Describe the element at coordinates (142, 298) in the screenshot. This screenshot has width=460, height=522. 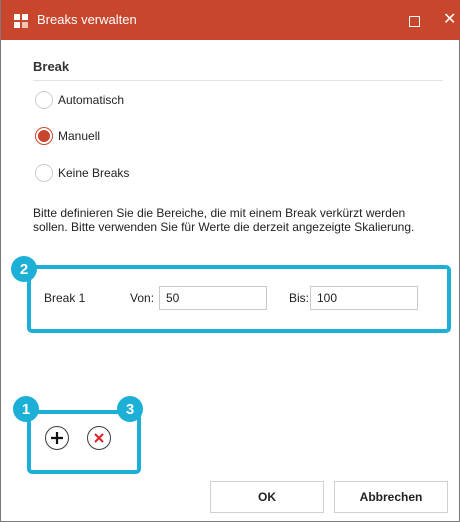
I see `from-label: Von:` at that location.